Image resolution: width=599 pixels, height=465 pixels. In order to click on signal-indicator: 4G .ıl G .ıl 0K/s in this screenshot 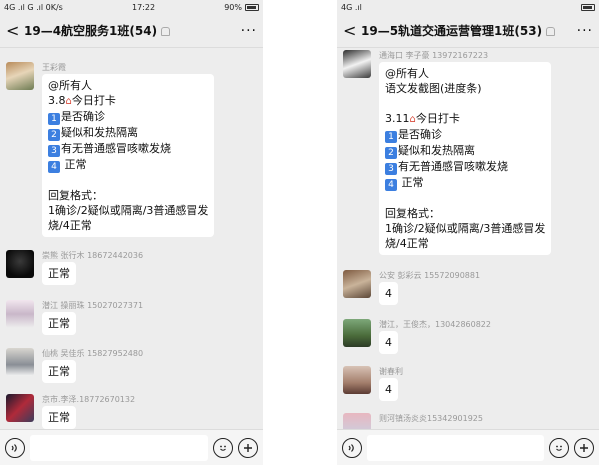, I will do `click(33, 7)`.